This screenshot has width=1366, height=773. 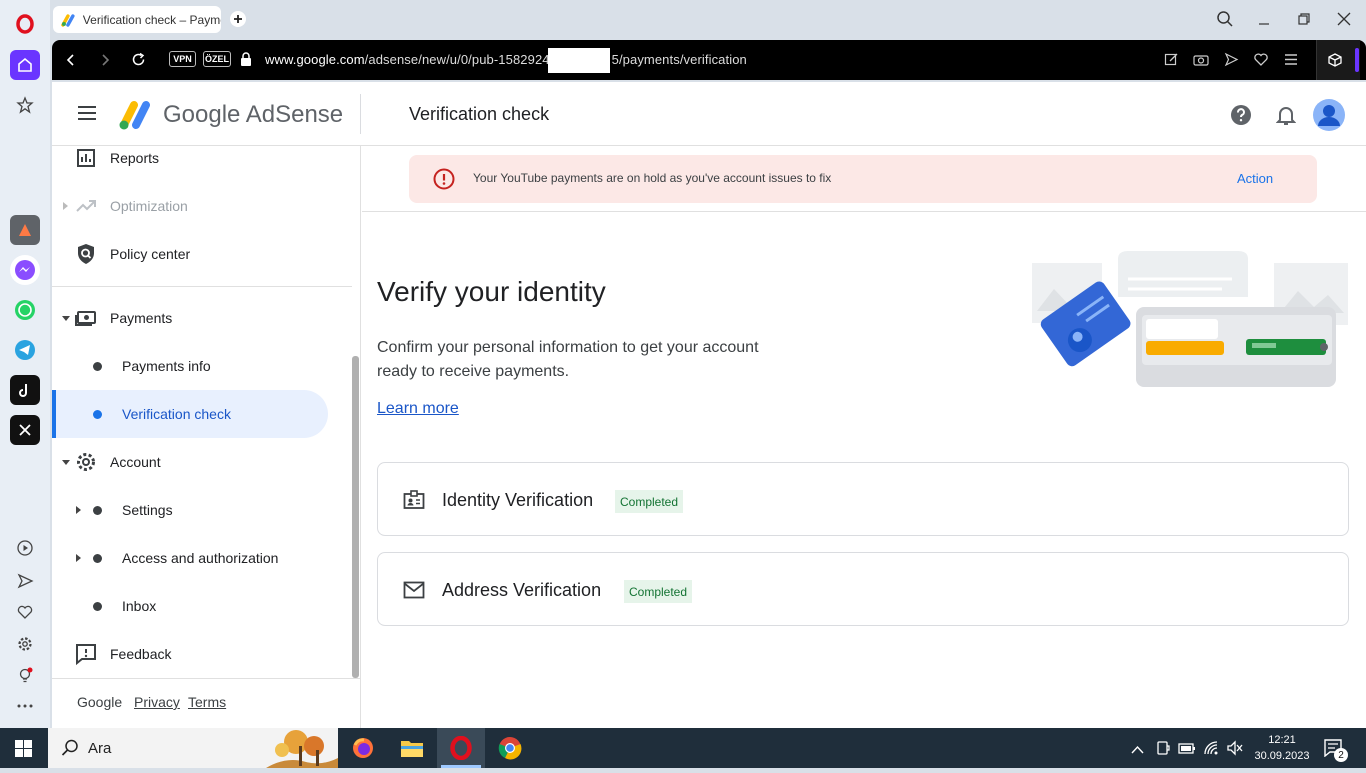 I want to click on hamburger-menu-icon, so click(x=87, y=115).